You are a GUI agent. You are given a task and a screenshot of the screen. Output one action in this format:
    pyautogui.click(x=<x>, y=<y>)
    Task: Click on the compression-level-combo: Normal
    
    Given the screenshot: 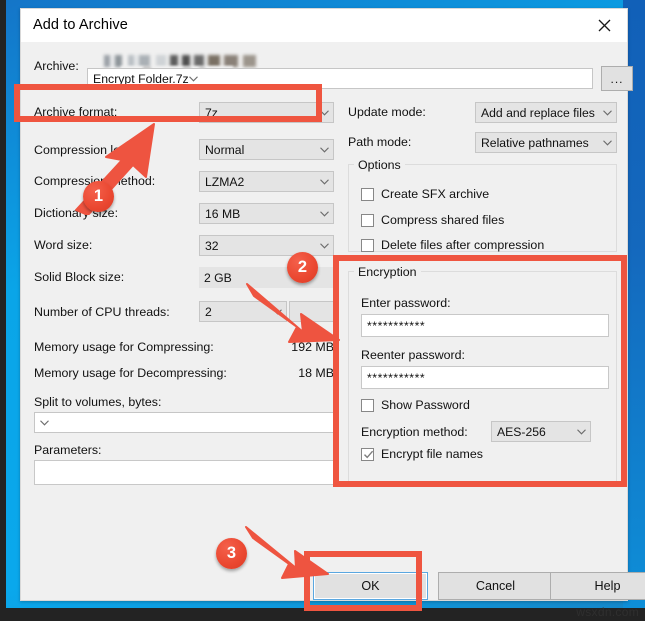 What is the action you would take?
    pyautogui.click(x=266, y=149)
    